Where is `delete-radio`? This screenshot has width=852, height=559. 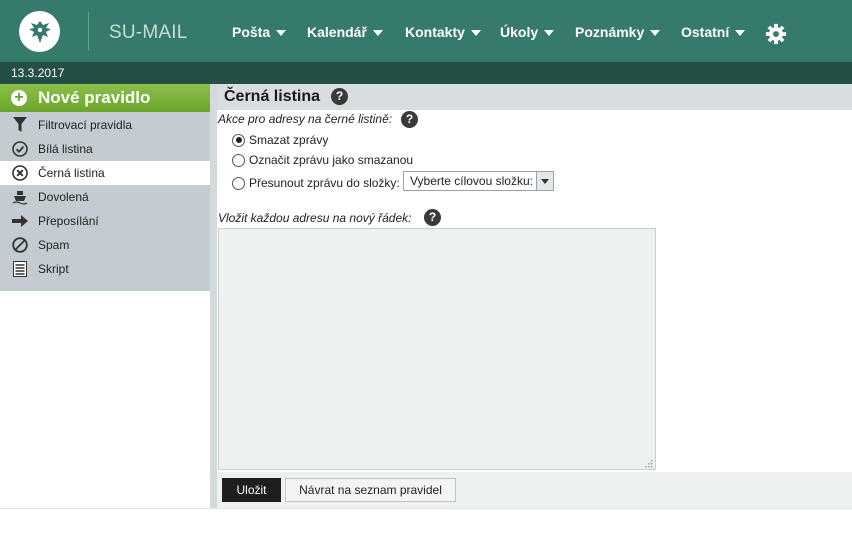
delete-radio is located at coordinates (238, 140).